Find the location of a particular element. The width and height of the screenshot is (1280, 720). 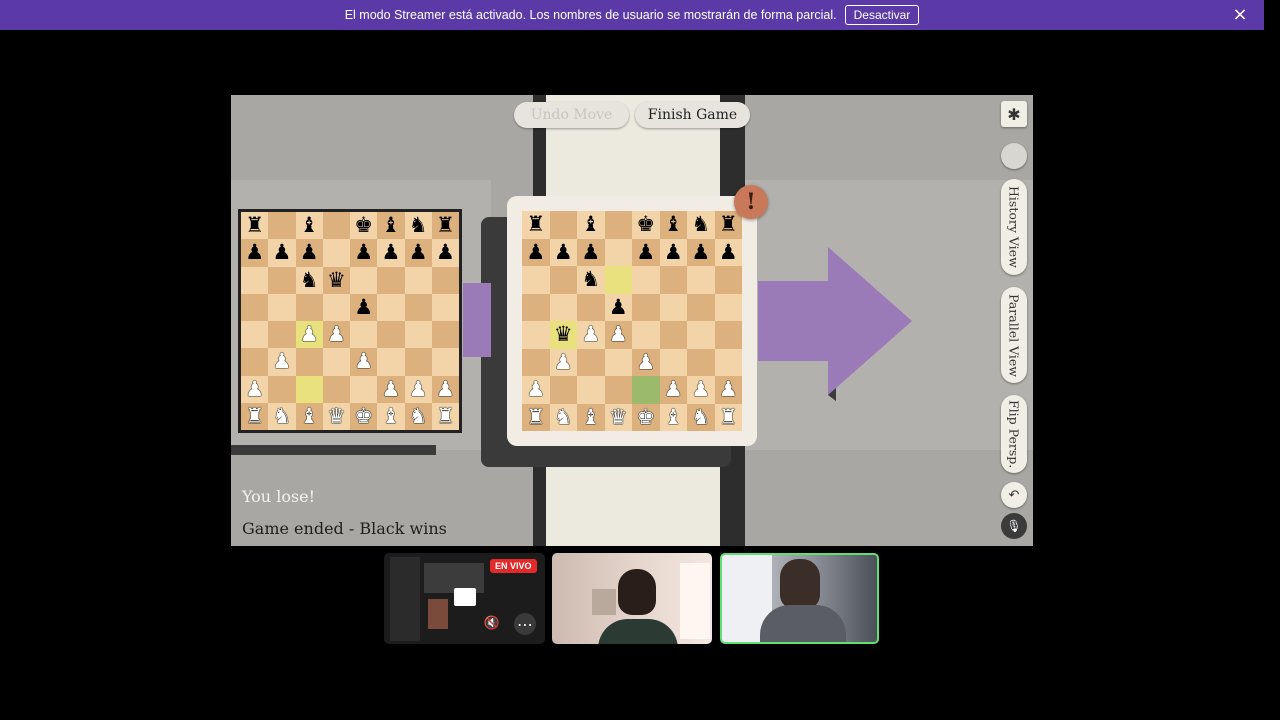

square-f1: ♝ is located at coordinates (391, 416).